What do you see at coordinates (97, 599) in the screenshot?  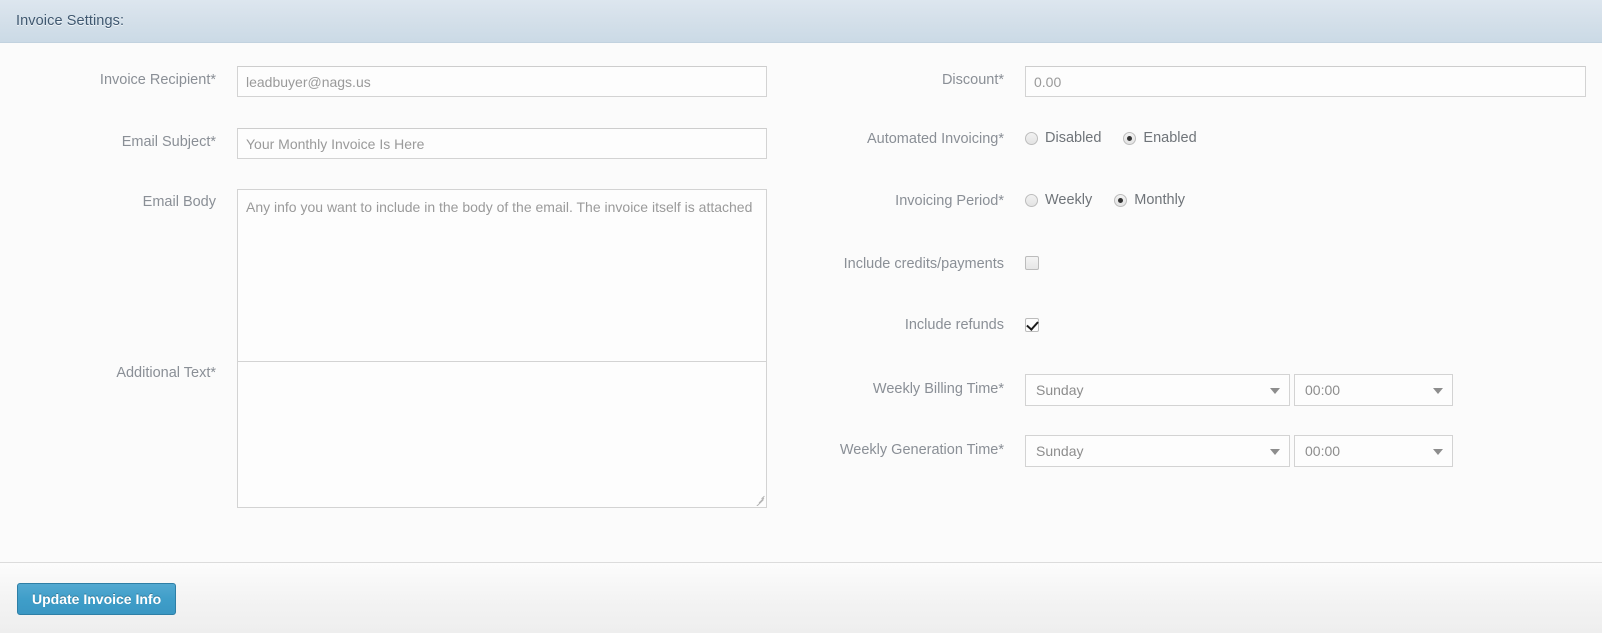 I see `update-invoice-info-button: Update Invoice Info` at bounding box center [97, 599].